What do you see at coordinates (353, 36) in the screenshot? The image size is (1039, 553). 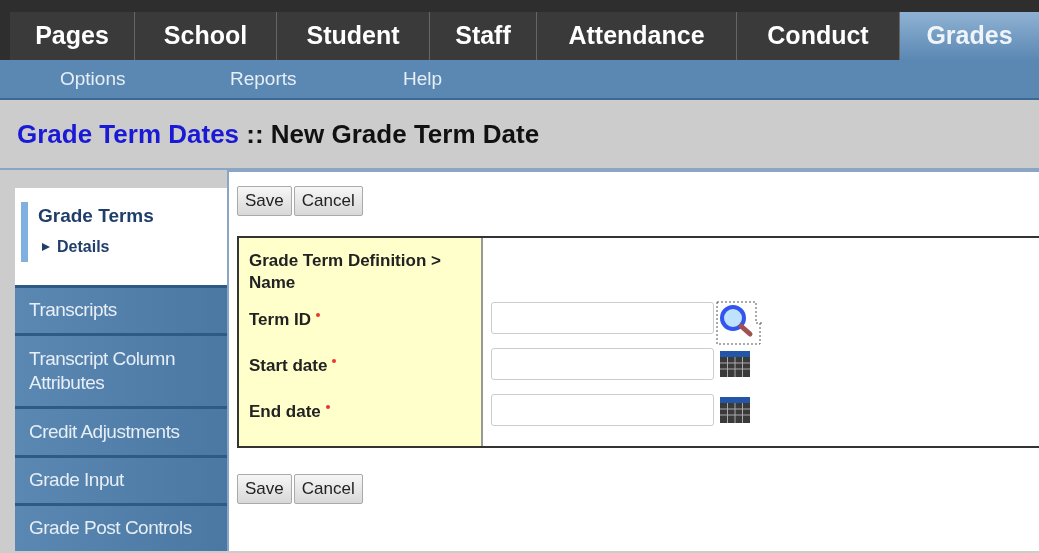 I see `nav-tab: Student` at bounding box center [353, 36].